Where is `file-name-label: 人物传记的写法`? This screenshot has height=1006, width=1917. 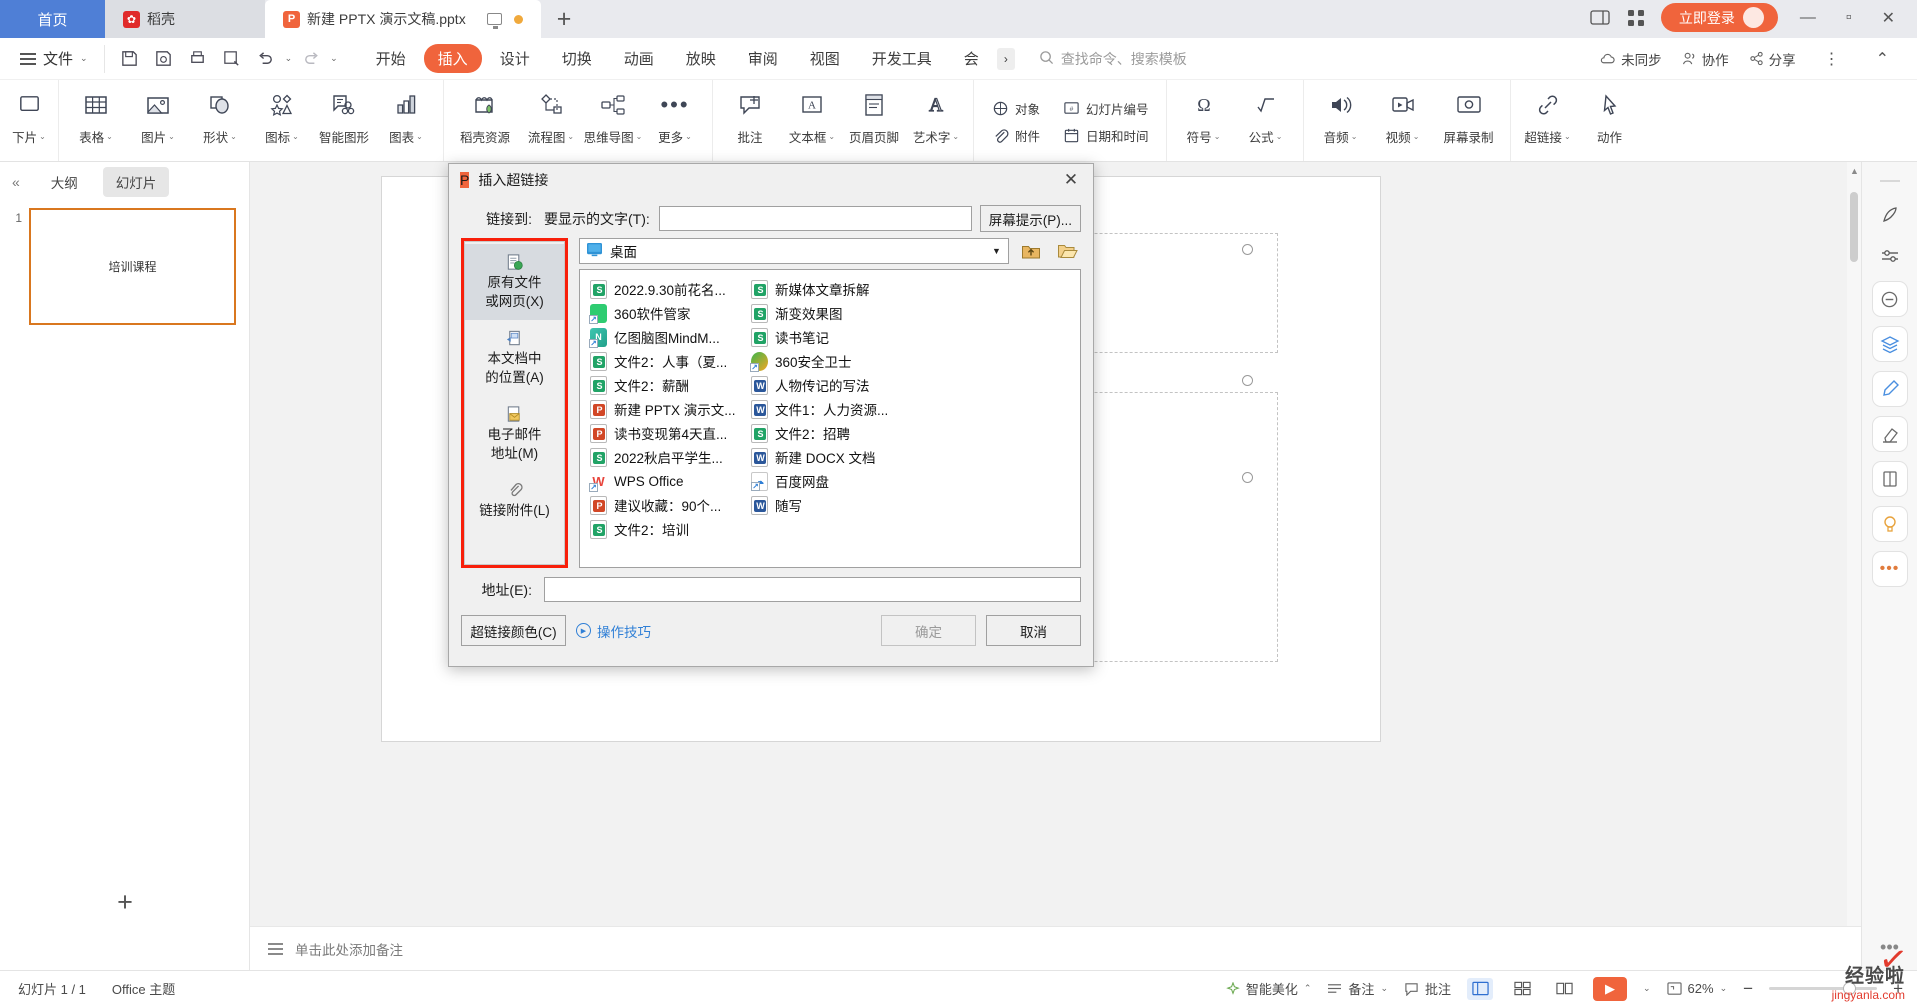 file-name-label: 人物传记的写法 is located at coordinates (822, 386).